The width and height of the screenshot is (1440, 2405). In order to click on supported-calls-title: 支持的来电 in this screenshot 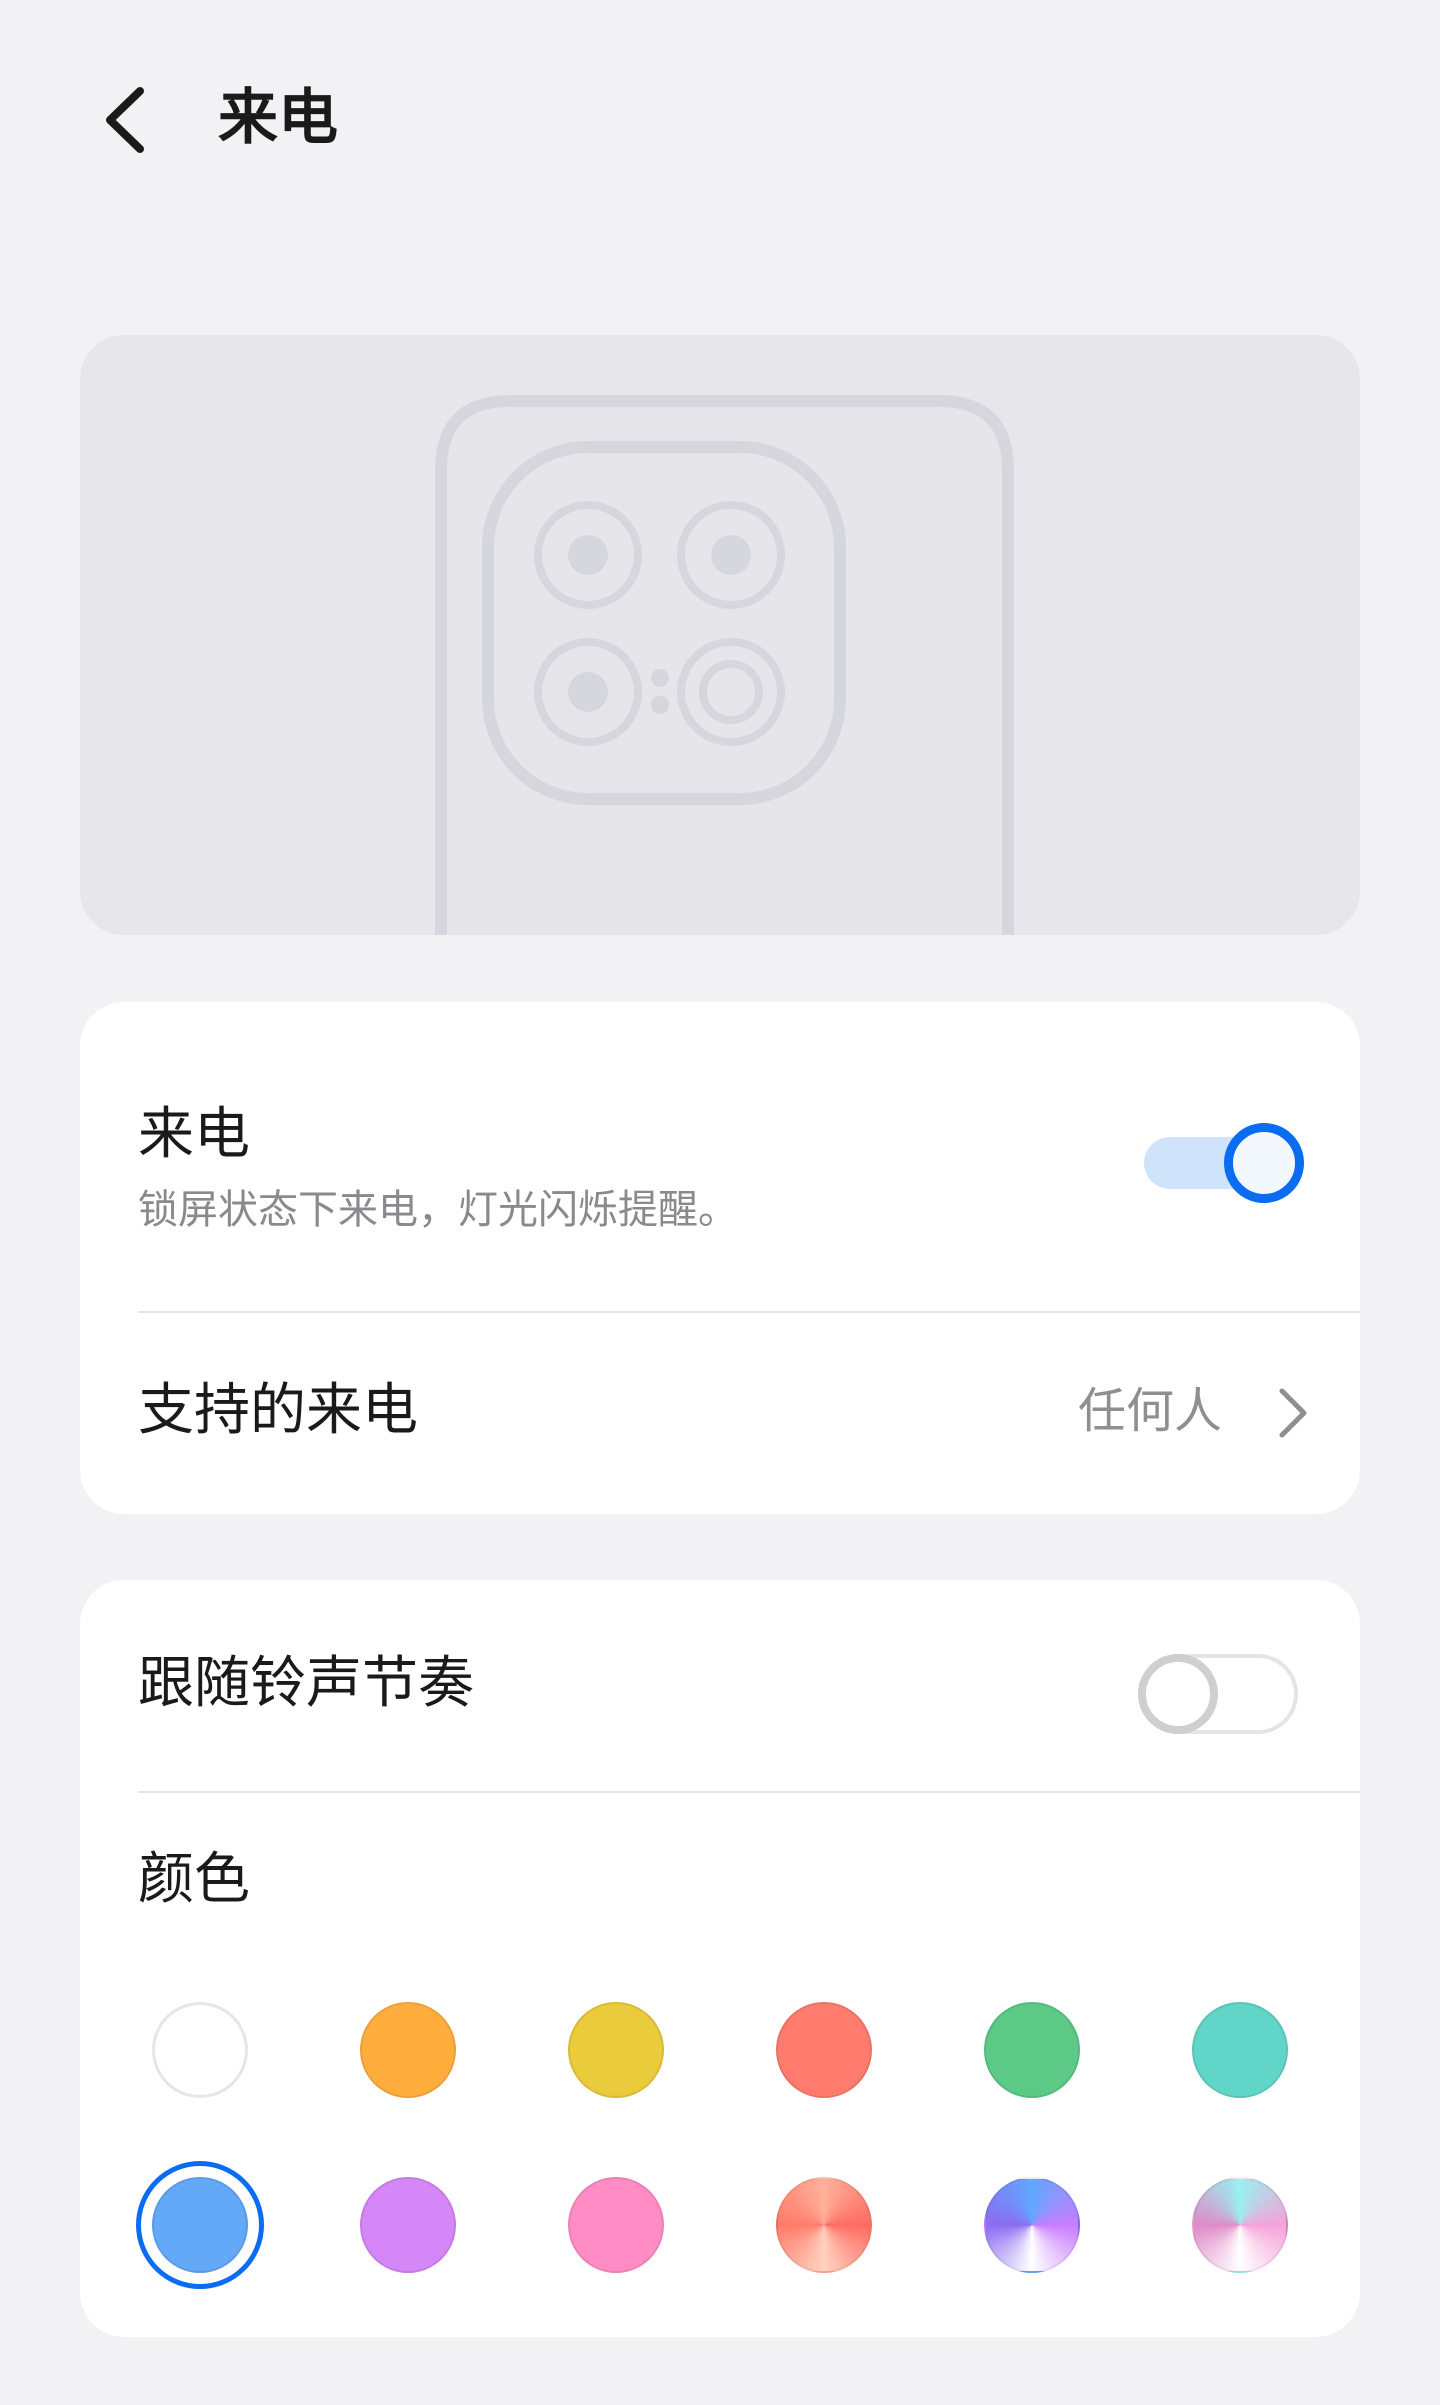, I will do `click(278, 1410)`.